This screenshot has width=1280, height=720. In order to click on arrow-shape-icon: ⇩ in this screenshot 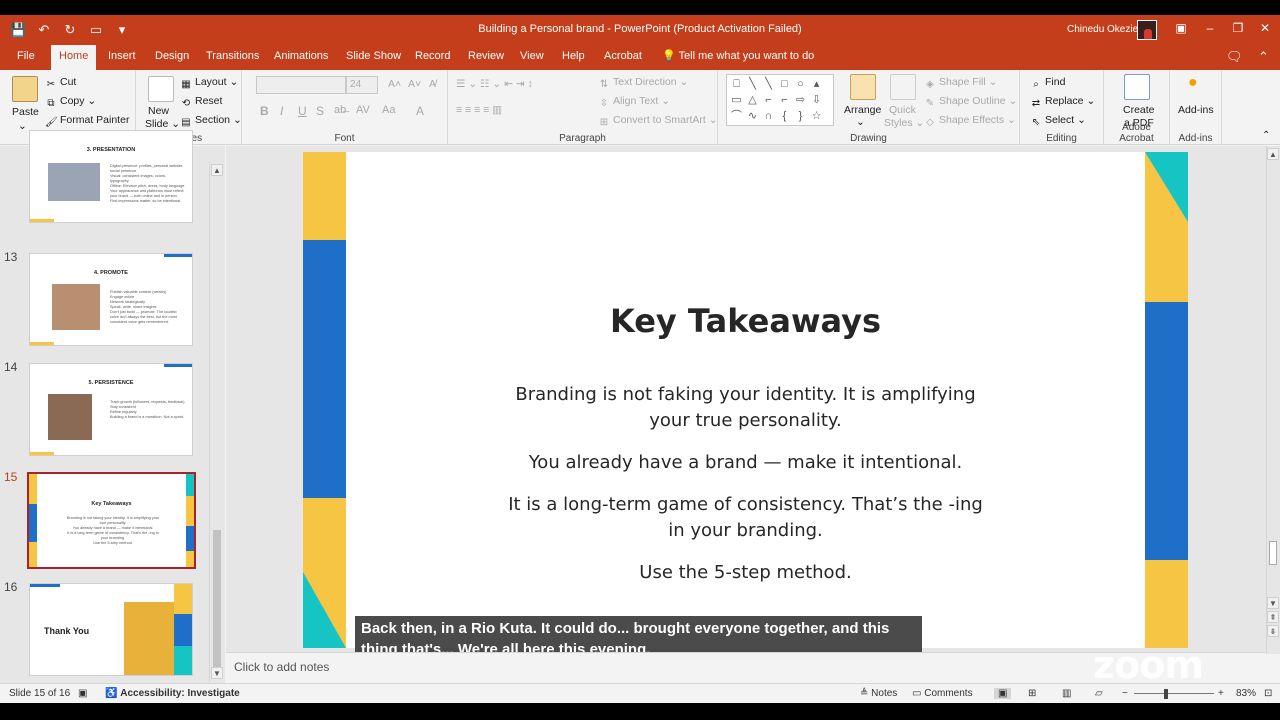, I will do `click(816, 100)`.